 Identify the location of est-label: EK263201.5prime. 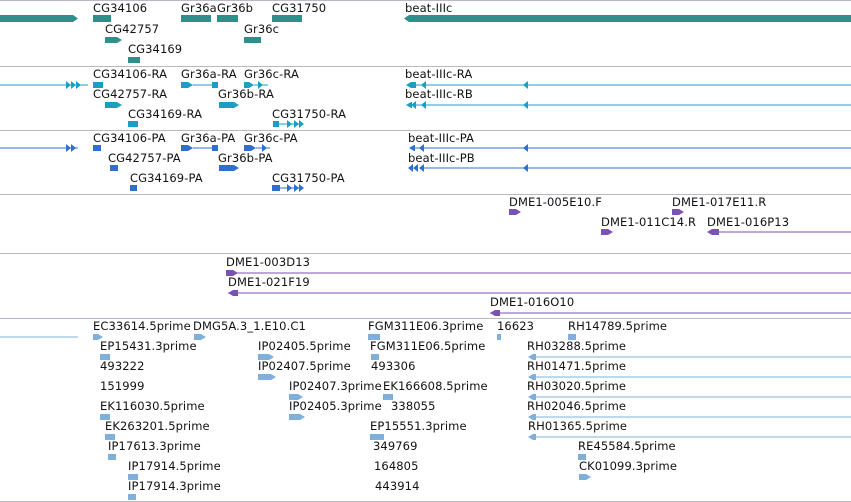
(157, 426).